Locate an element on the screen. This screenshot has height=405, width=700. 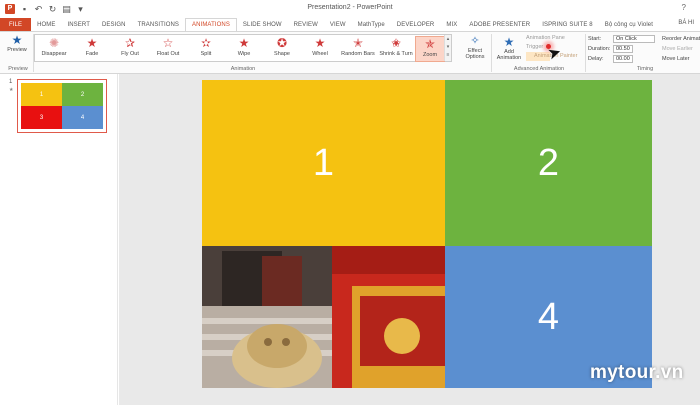
shape-icon: ✪ is located at coordinates (282, 43).